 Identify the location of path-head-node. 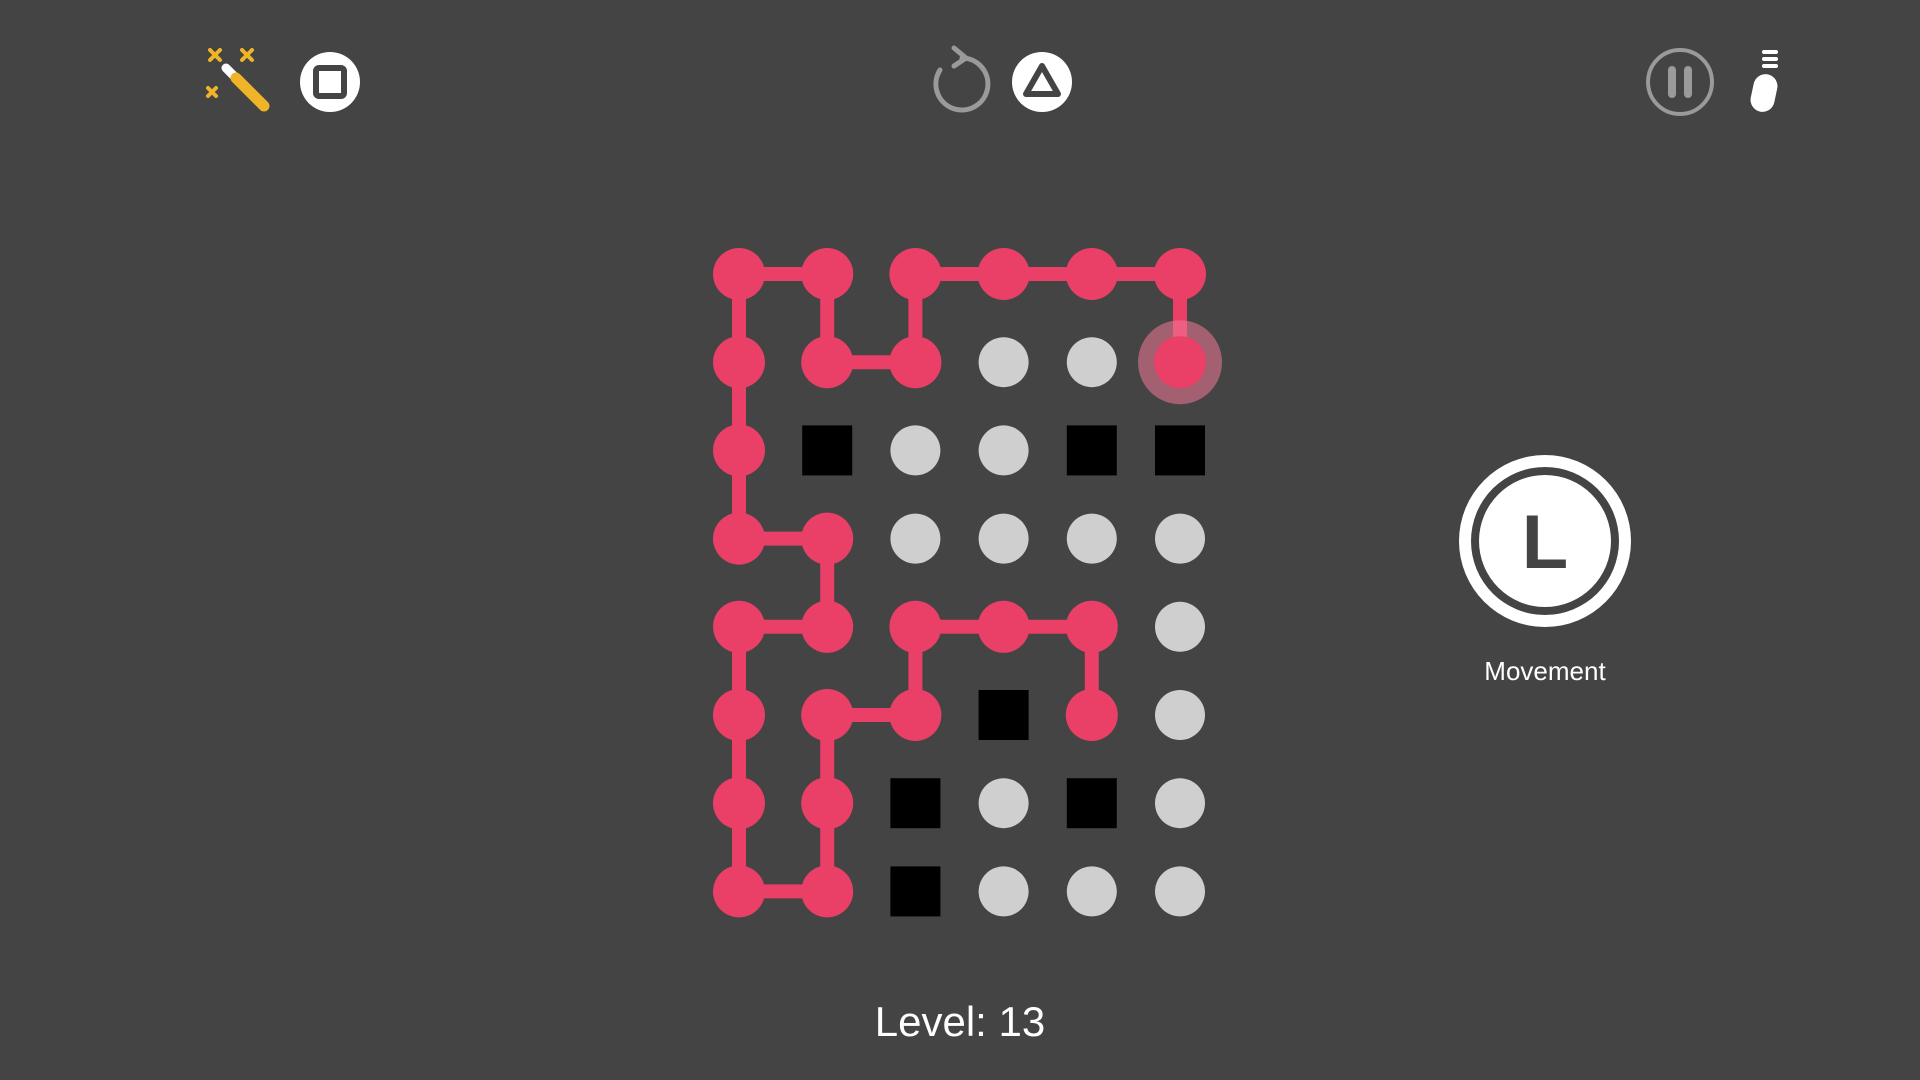
(1180, 362).